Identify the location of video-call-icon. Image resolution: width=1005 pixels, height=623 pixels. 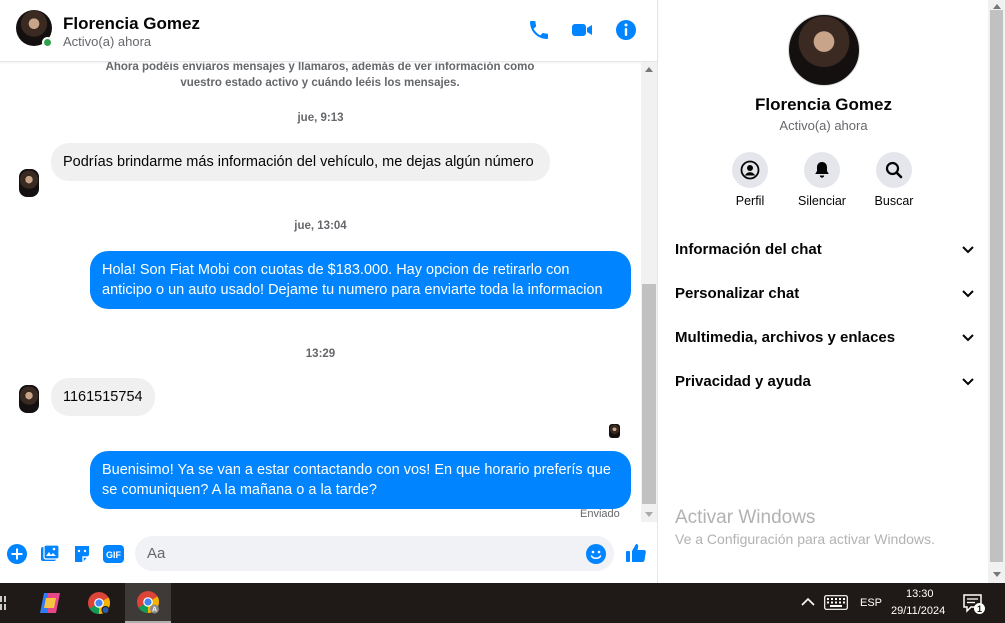
(582, 30).